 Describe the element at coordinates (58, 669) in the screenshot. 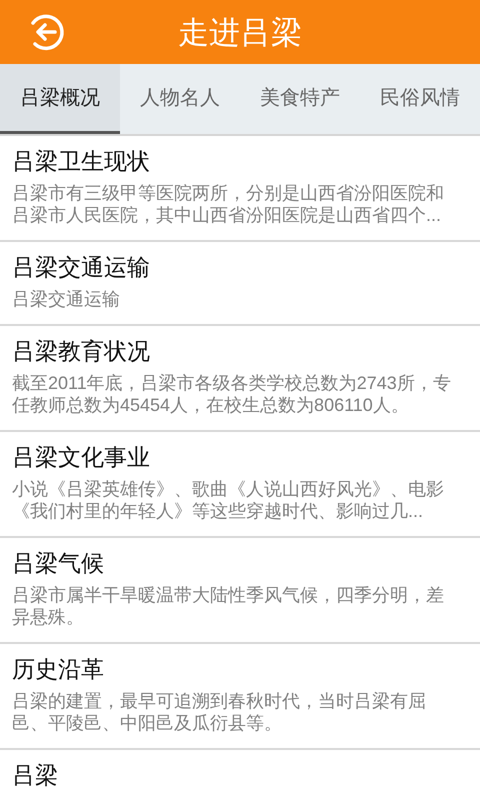

I see `article-title: 历史沿革` at that location.